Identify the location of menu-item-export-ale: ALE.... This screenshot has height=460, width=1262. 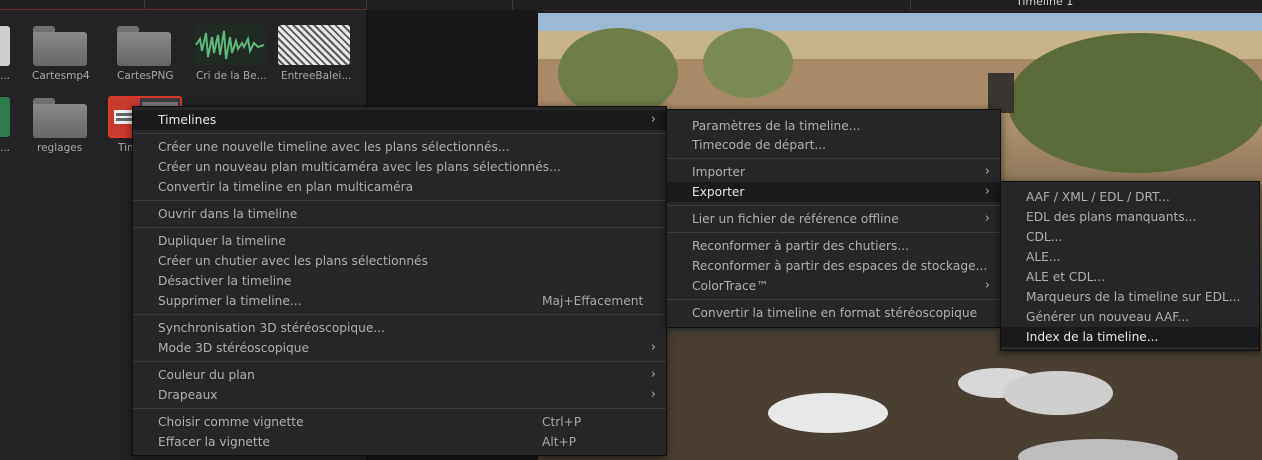
(1130, 257).